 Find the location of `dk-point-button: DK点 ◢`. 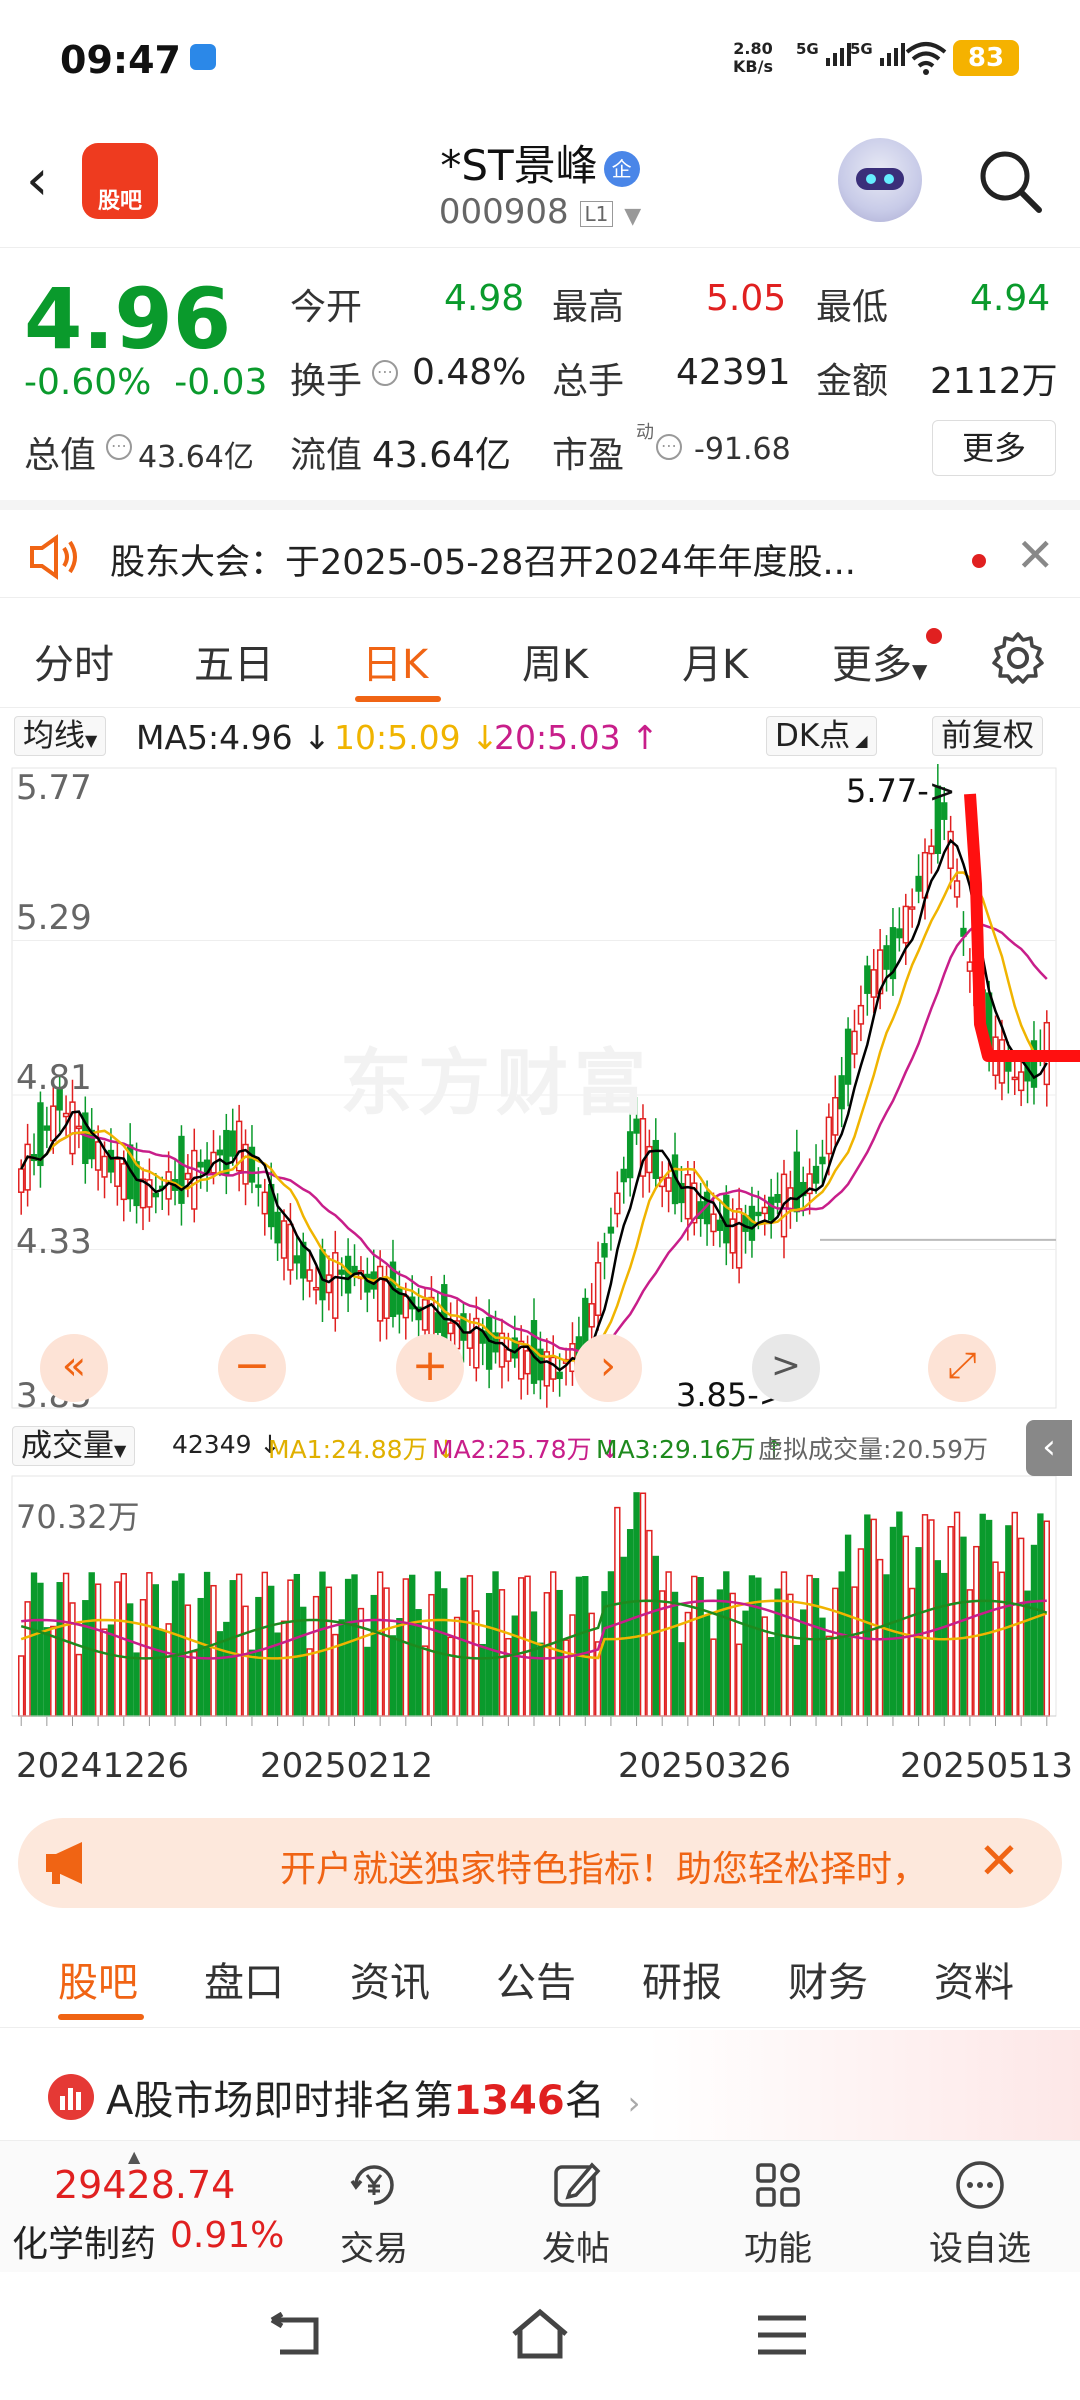

dk-point-button: DK点 ◢ is located at coordinates (821, 736).